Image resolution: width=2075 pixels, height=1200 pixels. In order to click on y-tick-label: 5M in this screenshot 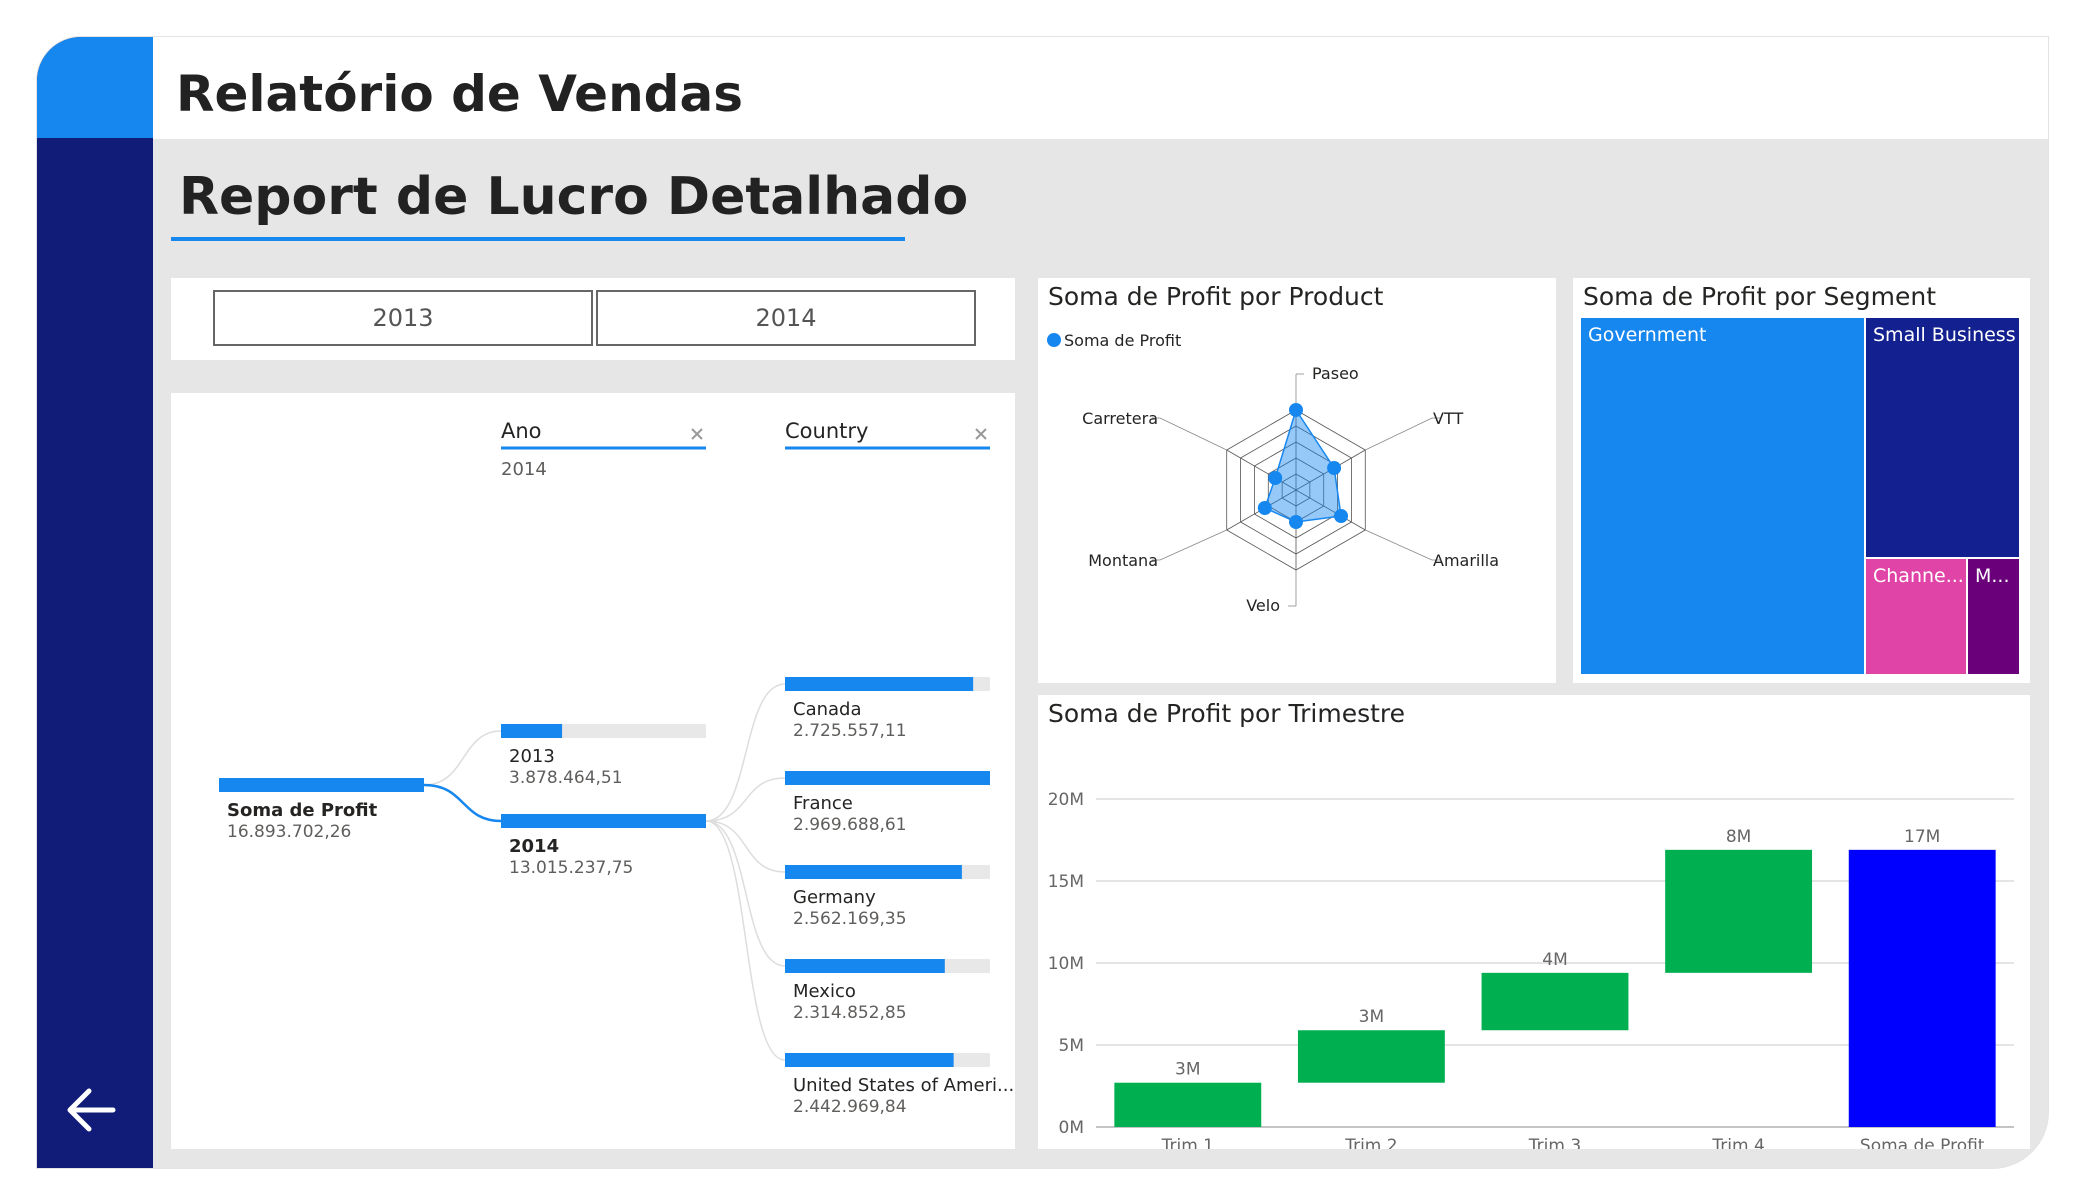, I will do `click(1071, 1046)`.